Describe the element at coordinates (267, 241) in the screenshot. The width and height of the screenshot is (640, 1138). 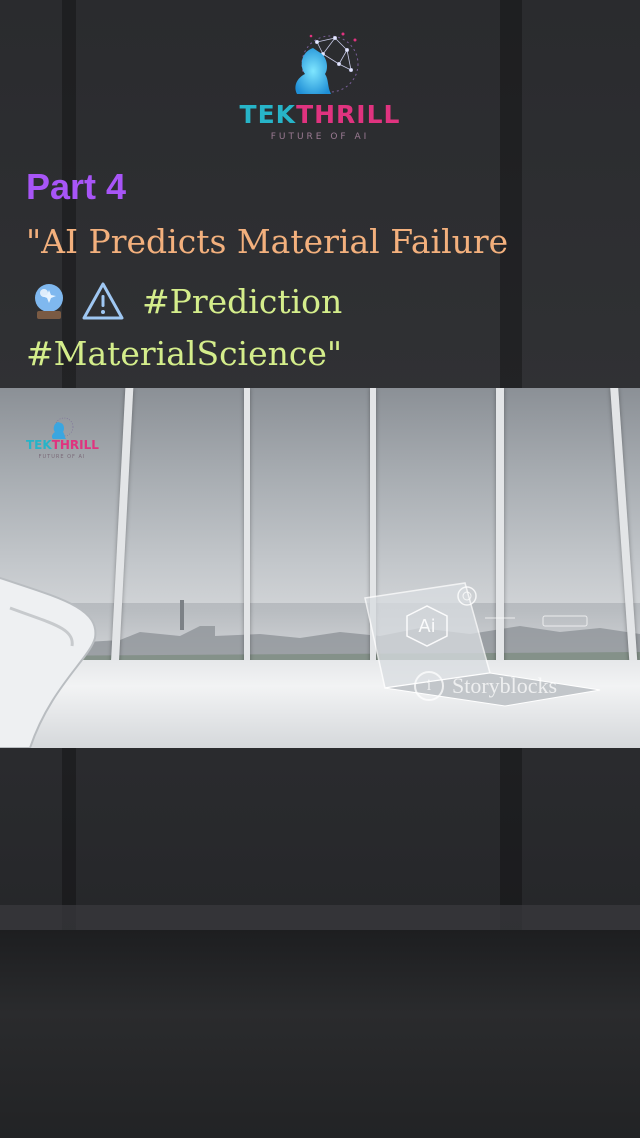
I see `caption-title: "AI Predicts Material Failure` at that location.